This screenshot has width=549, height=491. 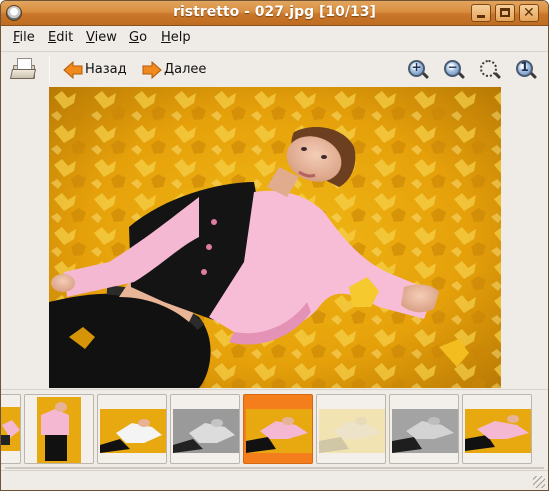 I want to click on menu-view-label: iew, so click(x=105, y=37).